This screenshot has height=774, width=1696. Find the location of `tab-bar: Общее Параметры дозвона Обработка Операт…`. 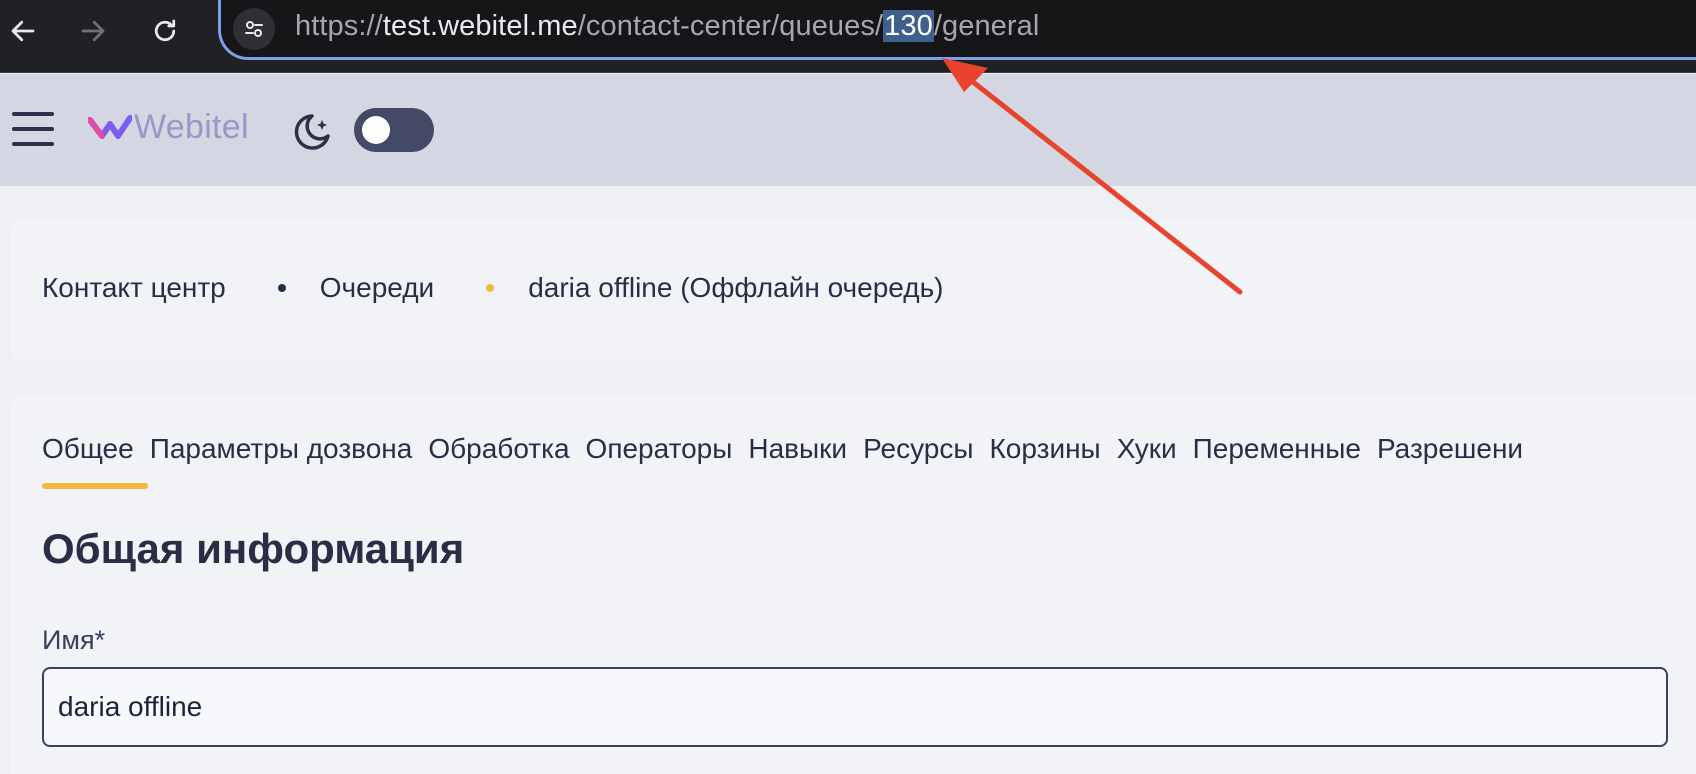

tab-bar: Общее Параметры дозвона Обработка Операт… is located at coordinates (790, 449).